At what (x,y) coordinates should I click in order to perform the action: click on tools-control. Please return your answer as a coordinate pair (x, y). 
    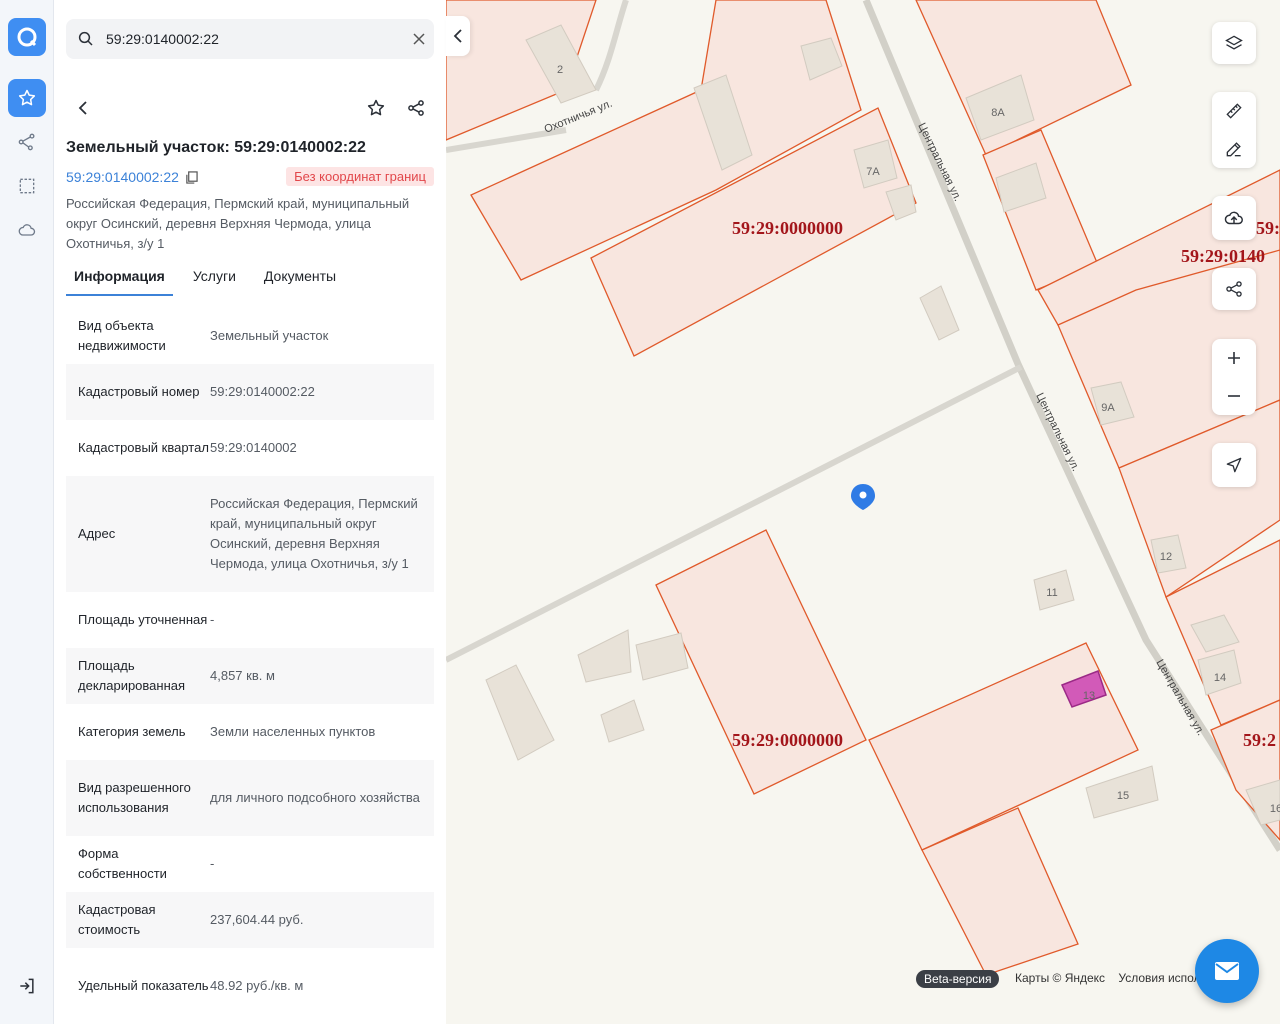
    Looking at the image, I should click on (1234, 130).